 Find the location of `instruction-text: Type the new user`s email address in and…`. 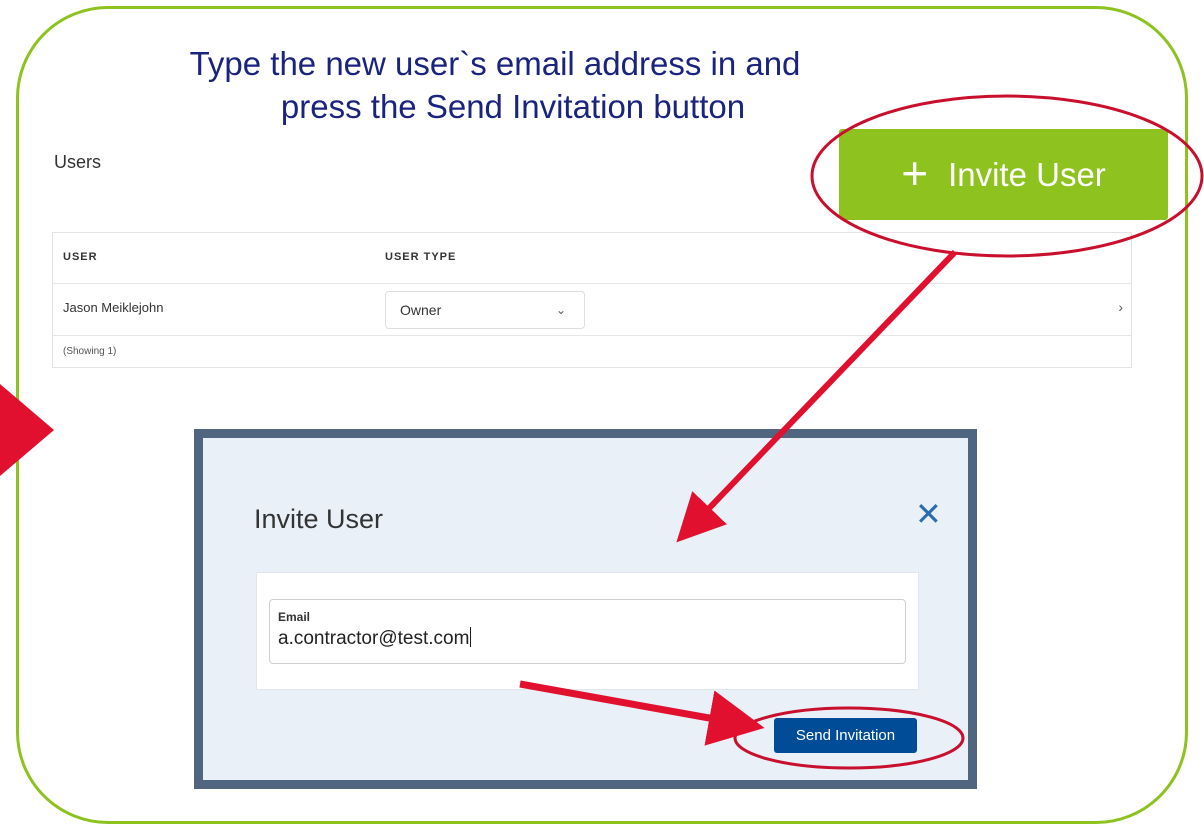

instruction-text: Type the new user`s email address in and… is located at coordinates (495, 85).